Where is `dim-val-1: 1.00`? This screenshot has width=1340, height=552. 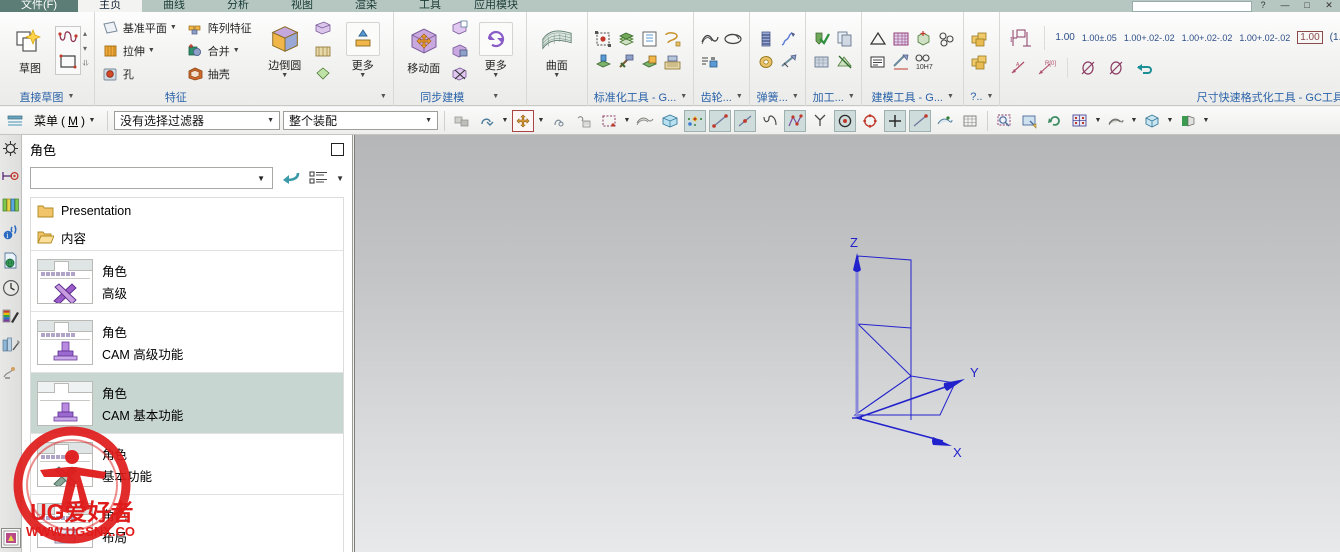
dim-val-1: 1.00 is located at coordinates (1064, 37).